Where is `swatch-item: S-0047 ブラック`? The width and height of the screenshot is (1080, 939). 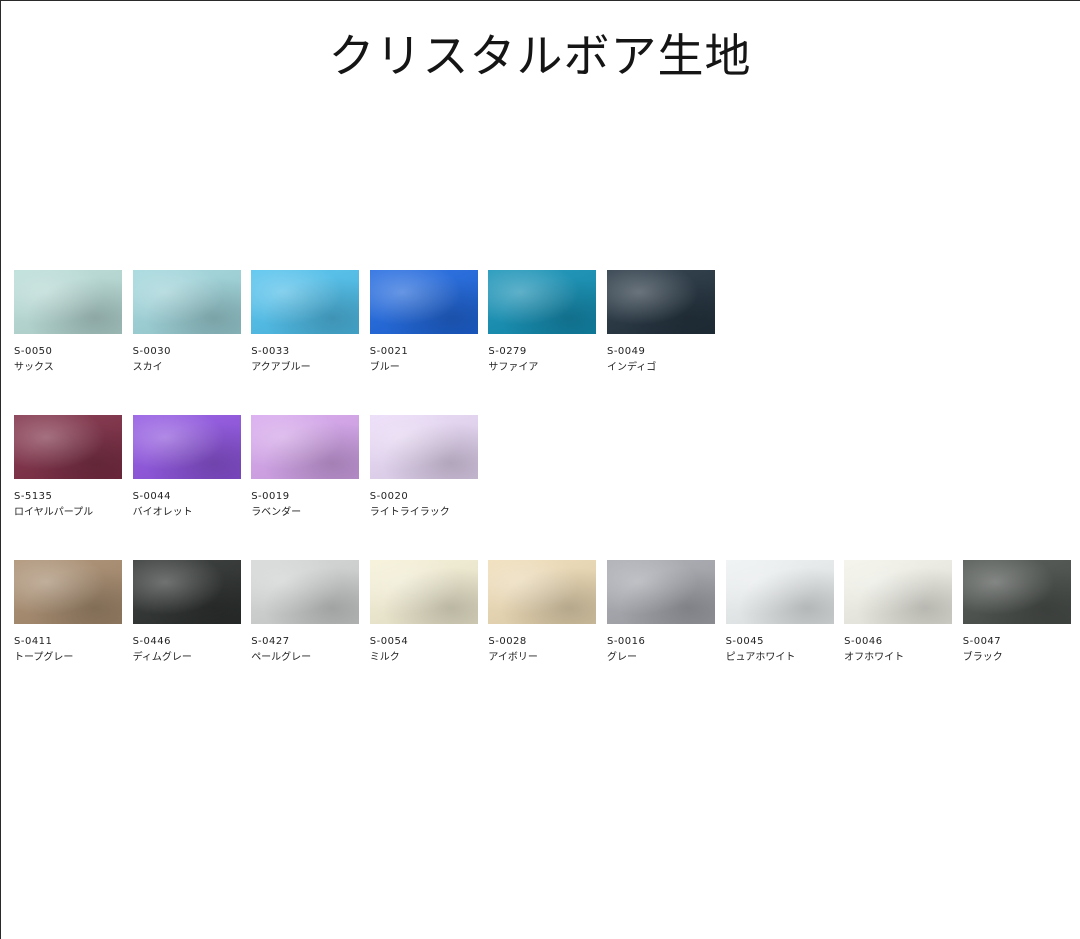 swatch-item: S-0047 ブラック is located at coordinates (1016, 612).